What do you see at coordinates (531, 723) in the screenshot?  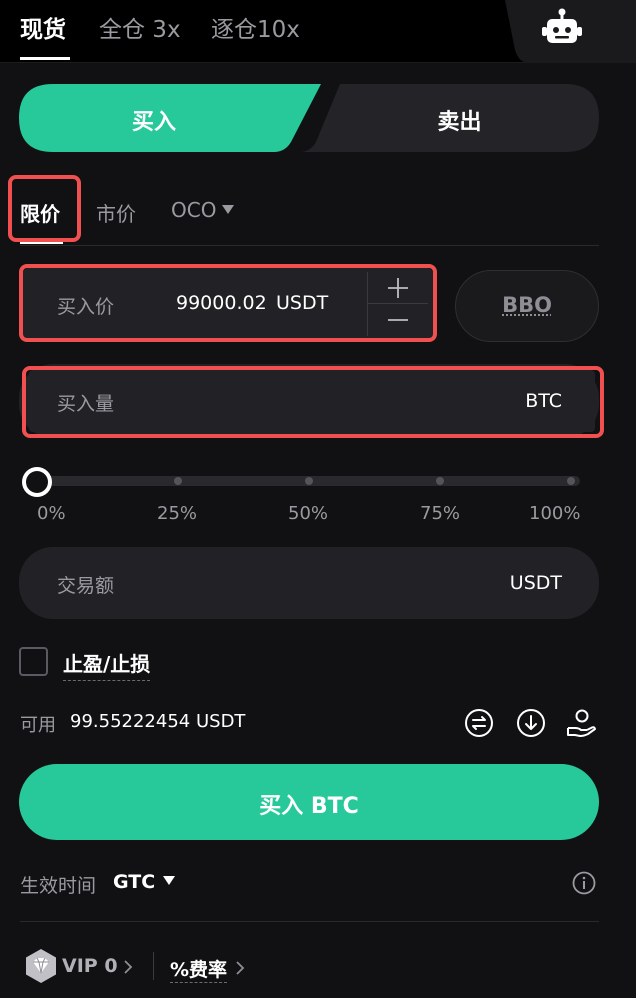 I see `deposit-icon` at bounding box center [531, 723].